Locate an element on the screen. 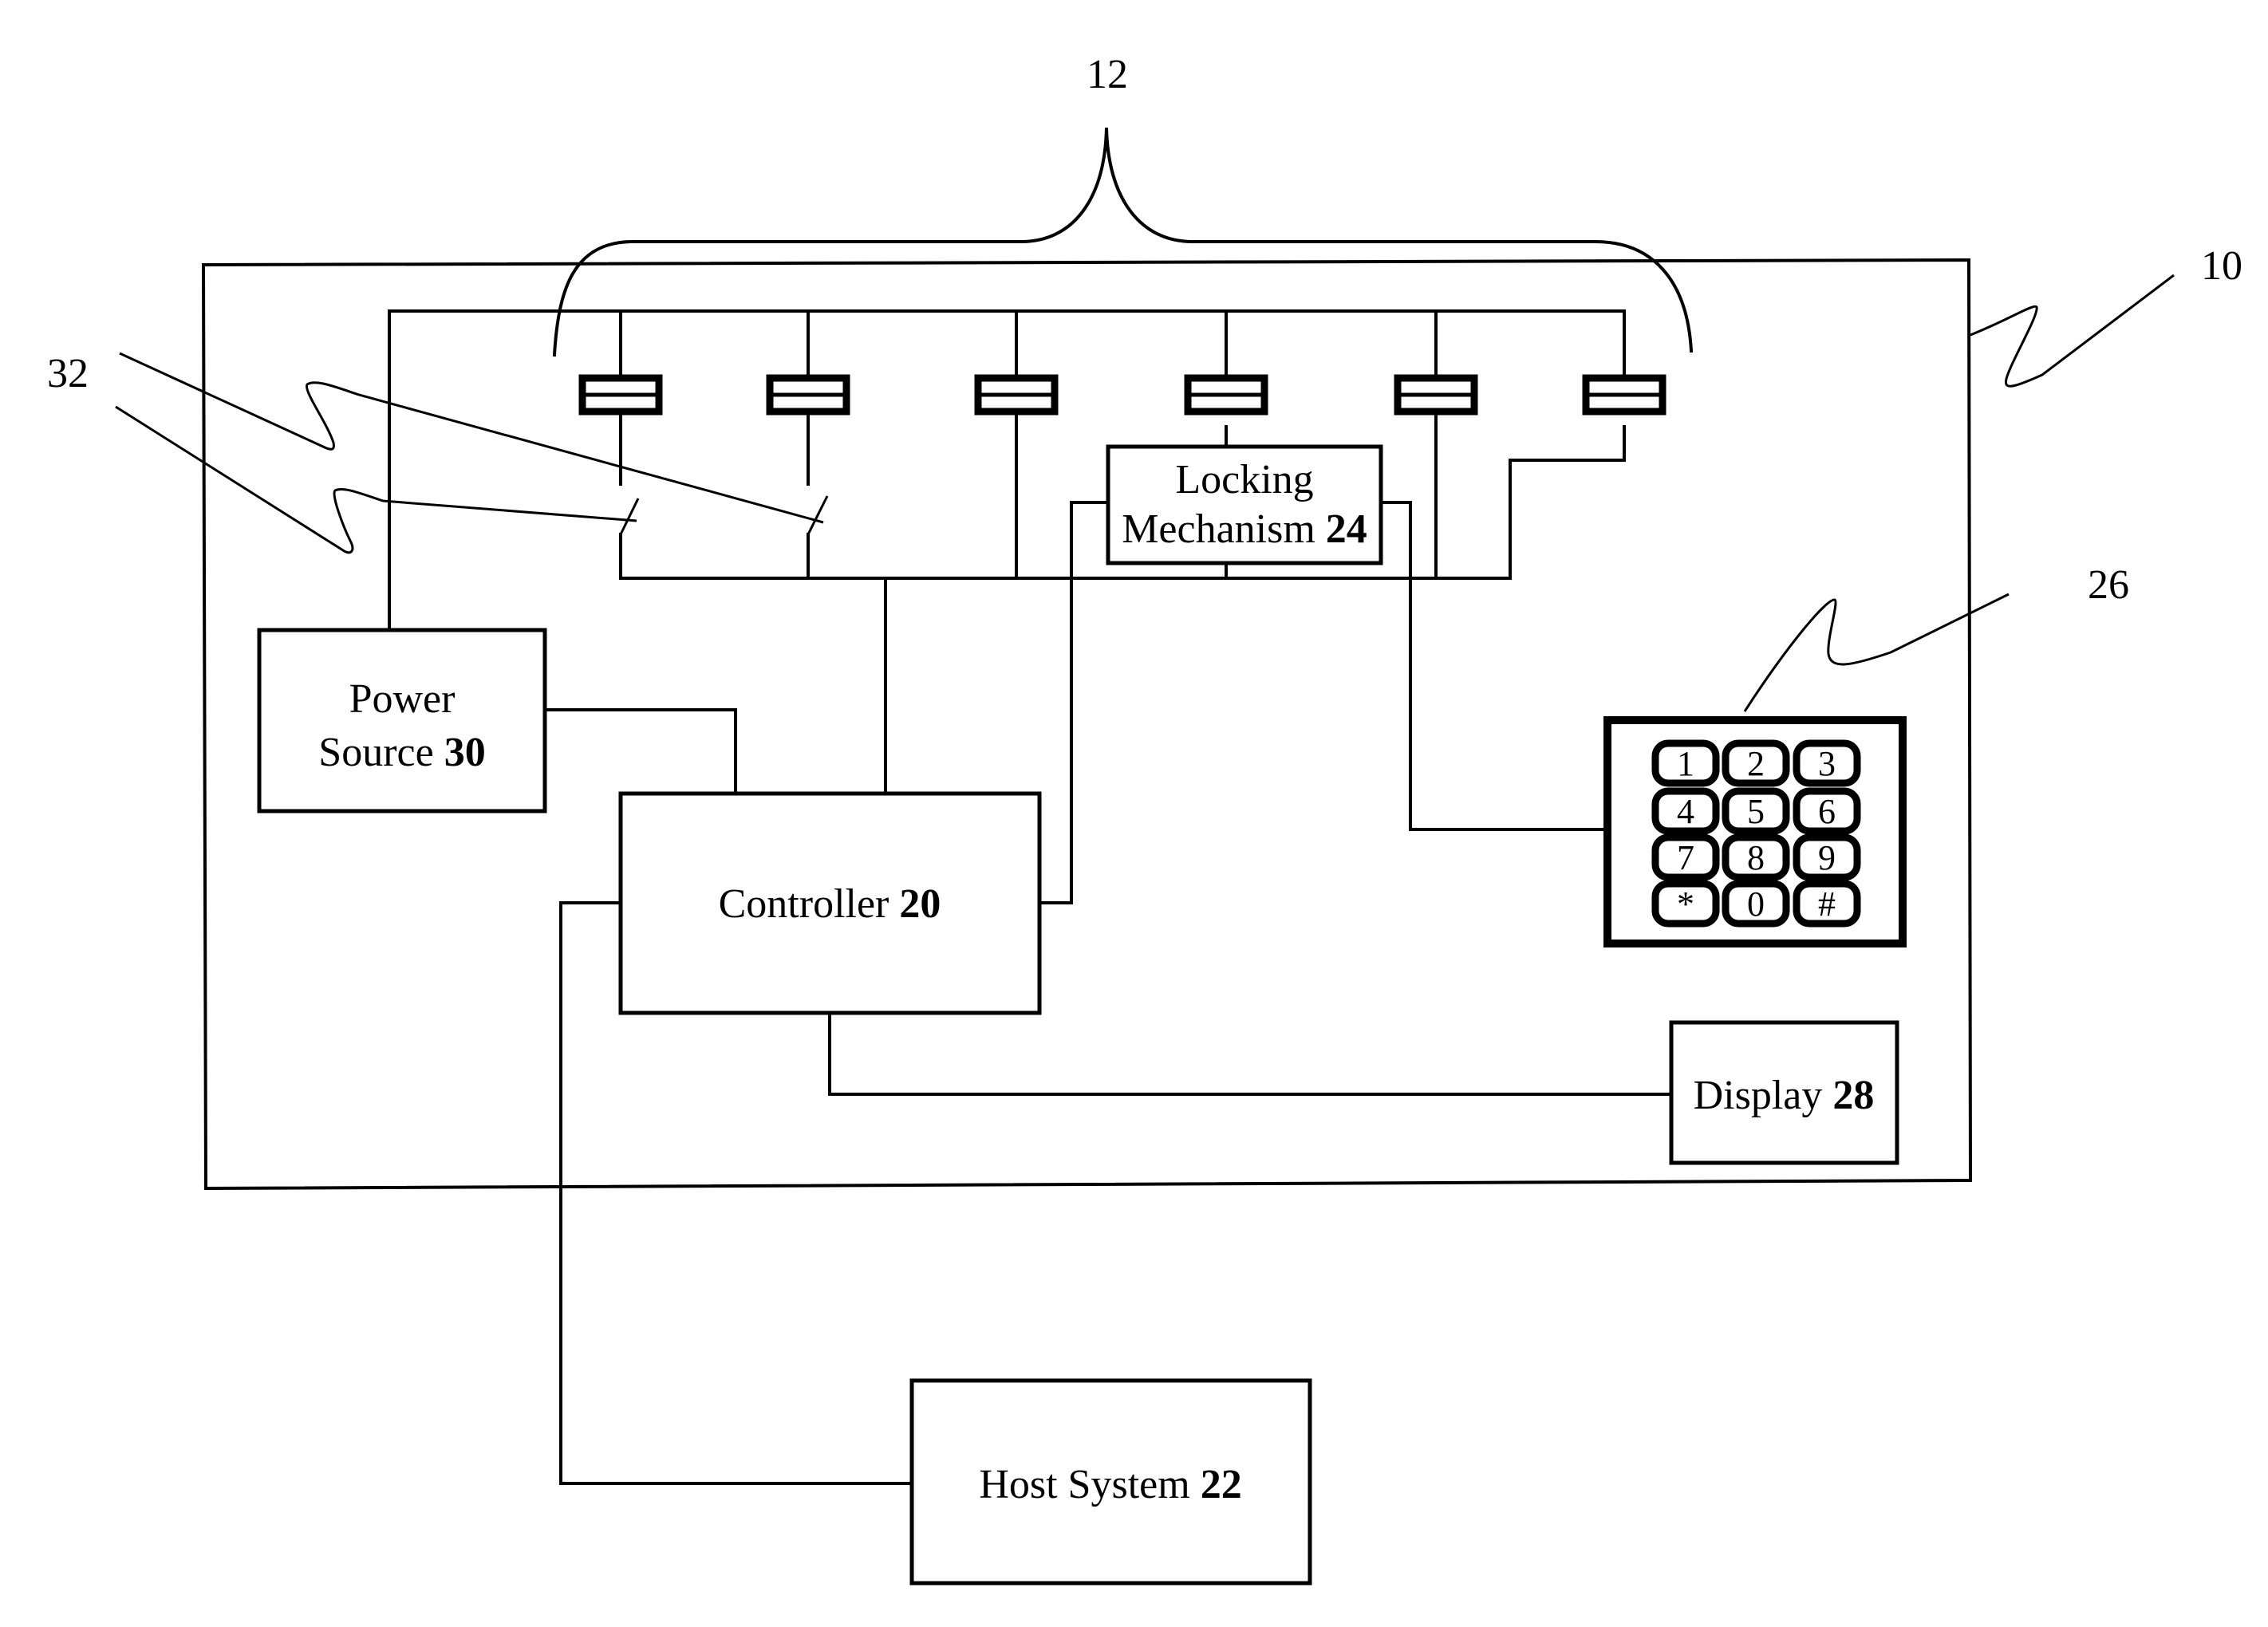 Image resolution: width=2268 pixels, height=1627 pixels. keypad-key: 0 is located at coordinates (1756, 904).